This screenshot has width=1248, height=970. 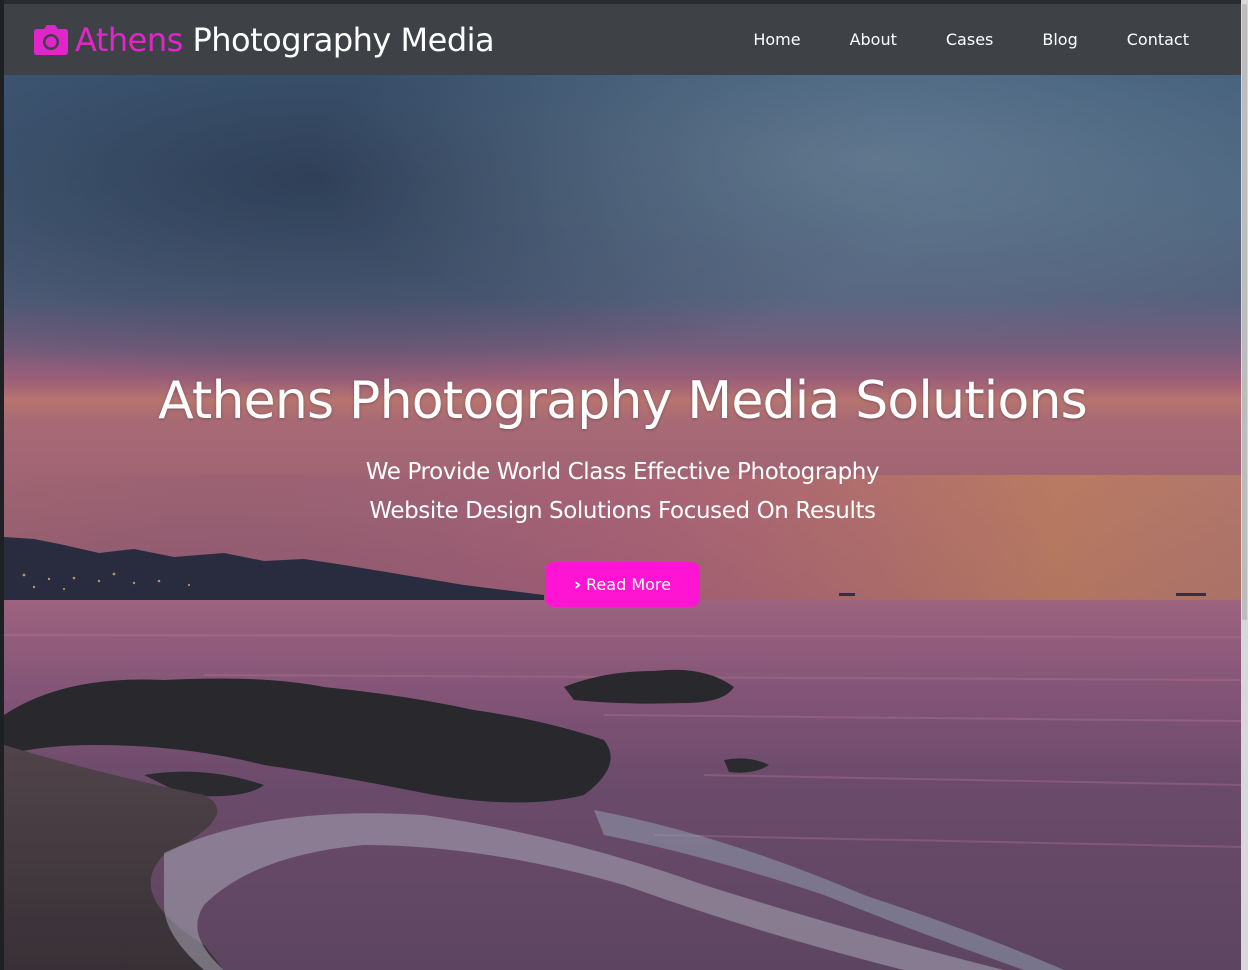 What do you see at coordinates (51, 40) in the screenshot?
I see `camera-icon` at bounding box center [51, 40].